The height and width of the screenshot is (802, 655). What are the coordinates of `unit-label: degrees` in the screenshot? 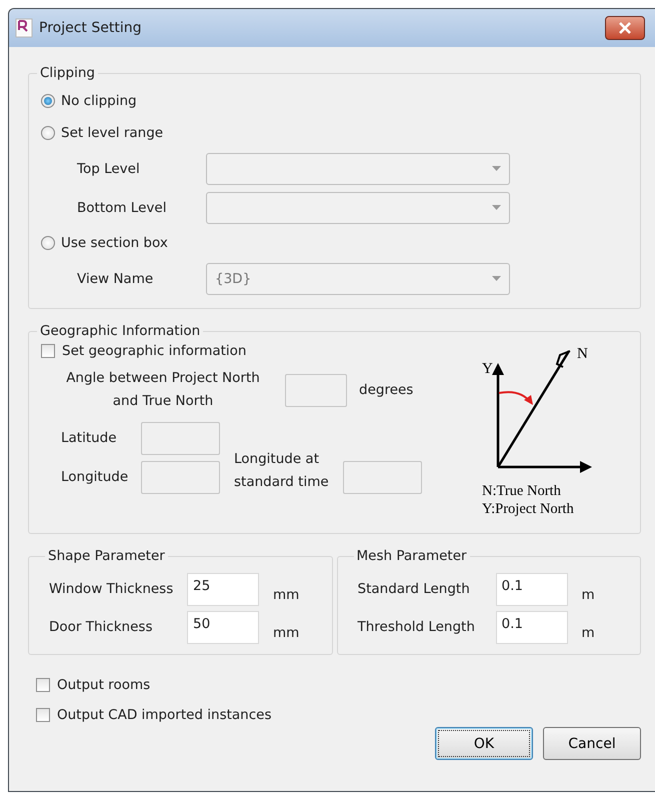 It's located at (386, 390).